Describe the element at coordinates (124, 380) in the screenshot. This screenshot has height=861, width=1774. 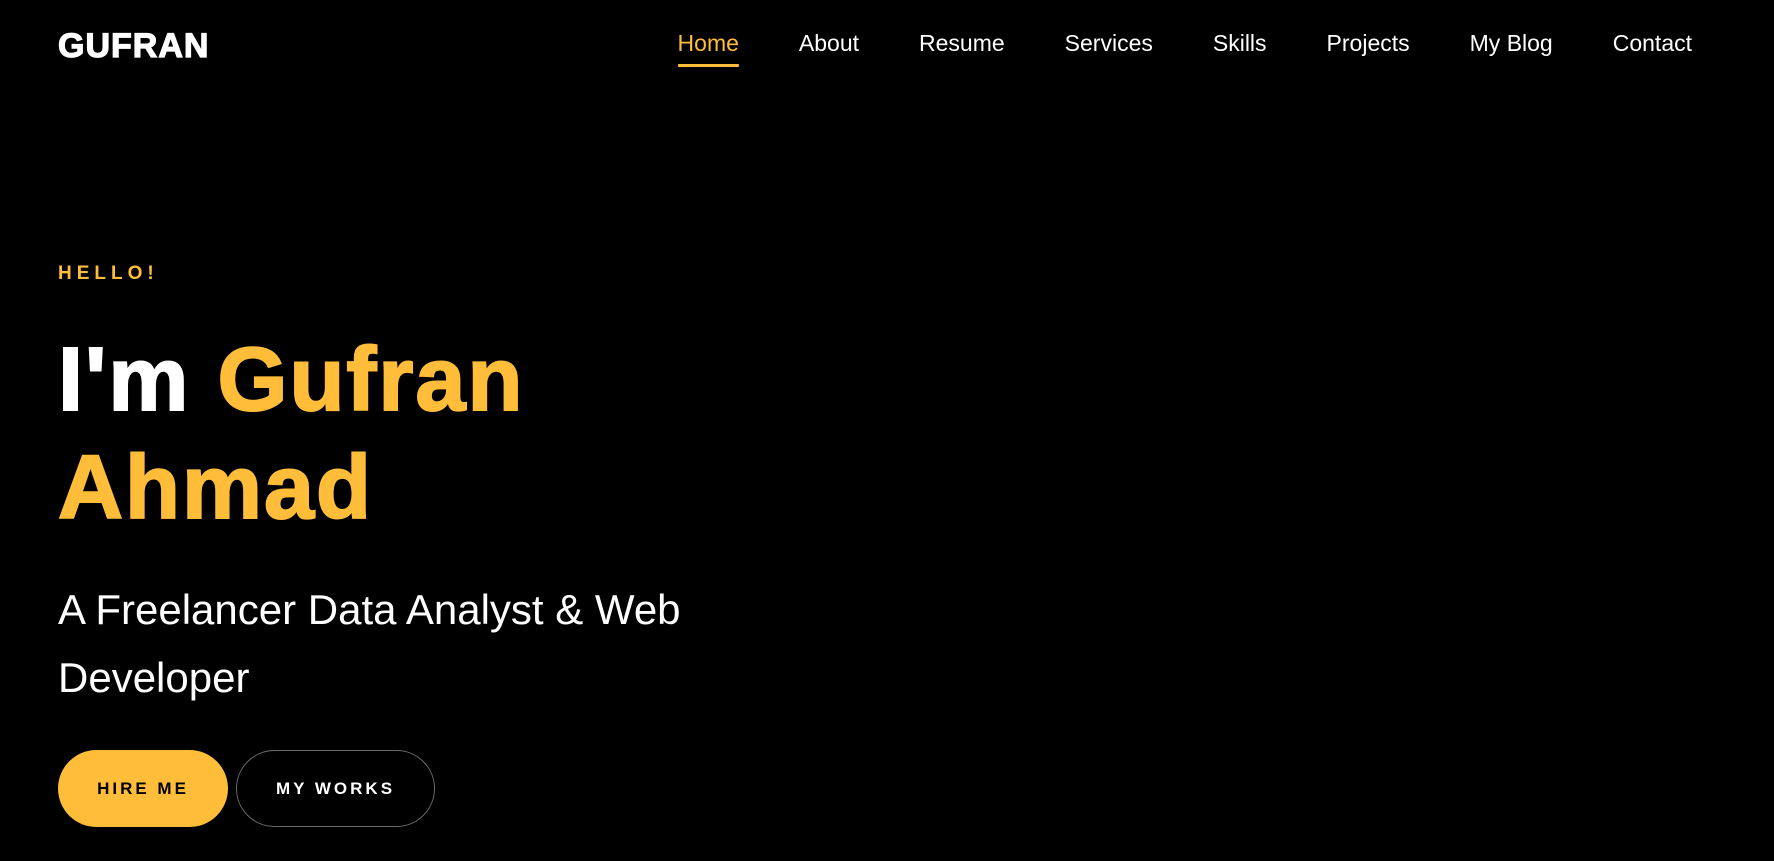
I see `hero-intro: I'm` at that location.